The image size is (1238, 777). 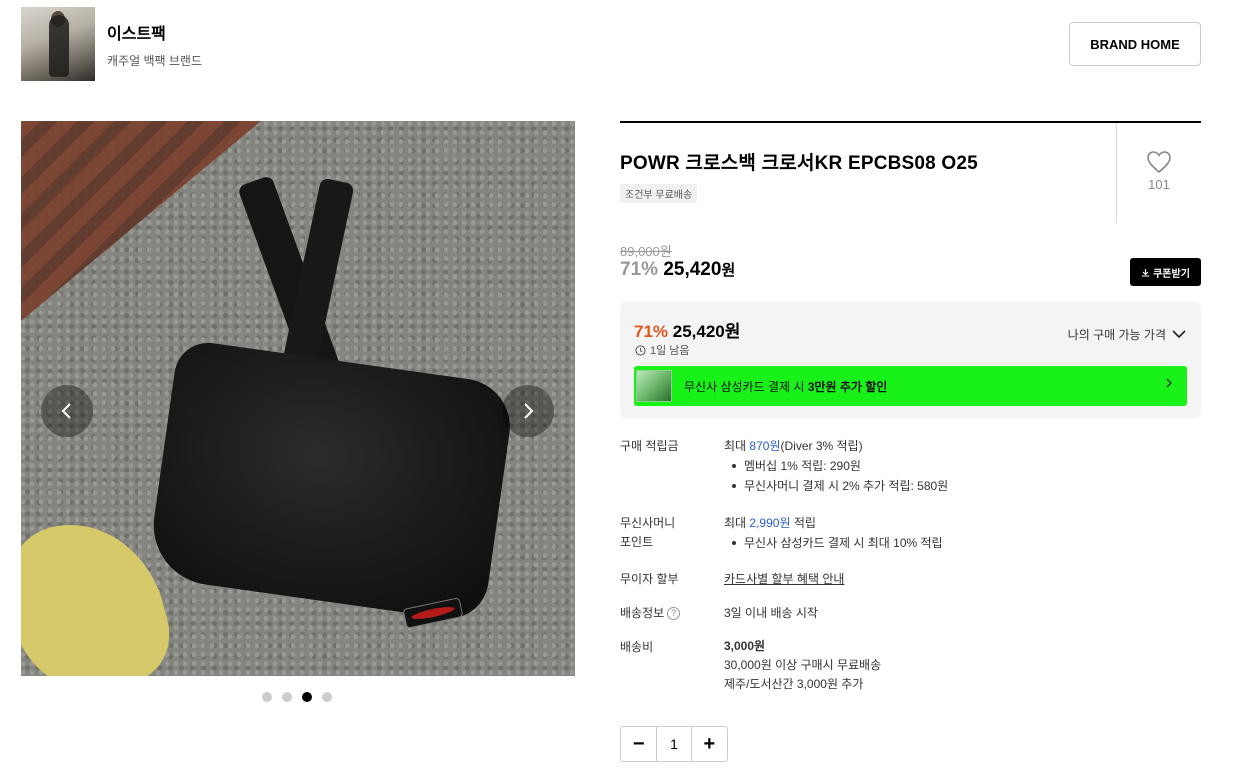 I want to click on sale-price: 25,420, so click(x=692, y=269).